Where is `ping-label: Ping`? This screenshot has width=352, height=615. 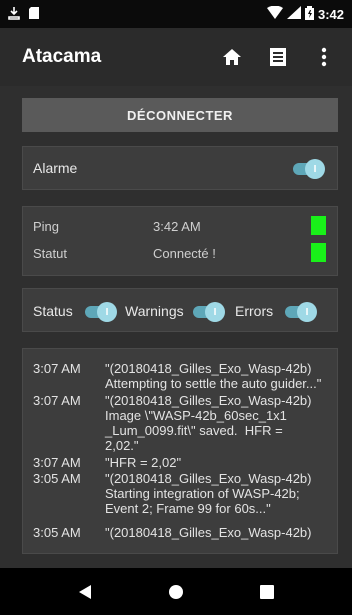 ping-label: Ping is located at coordinates (46, 226).